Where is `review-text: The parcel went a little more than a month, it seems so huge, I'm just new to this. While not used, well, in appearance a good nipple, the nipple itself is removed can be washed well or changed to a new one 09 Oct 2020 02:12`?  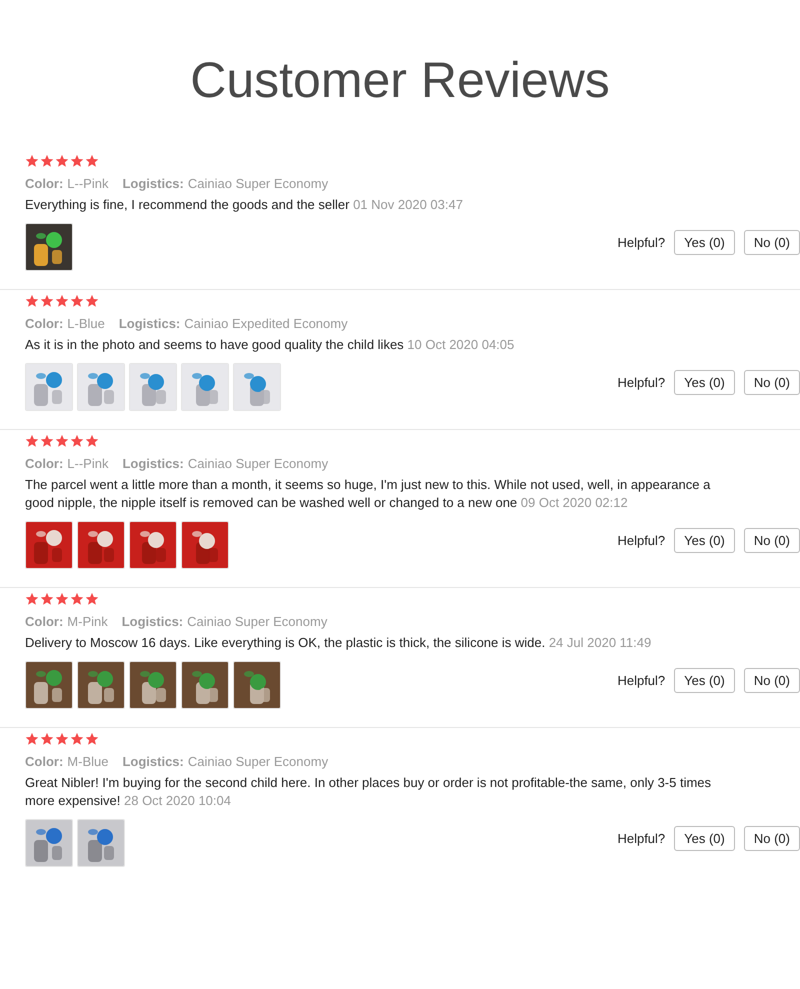
review-text: The parcel went a little more than a month, it seems so huge, I'm just new to this. While not used, well, in appearance a good nipple, the nipple itself is removed can be washed well or changed to a new one 09 Oct 2020 02:12 is located at coordinates (368, 494).